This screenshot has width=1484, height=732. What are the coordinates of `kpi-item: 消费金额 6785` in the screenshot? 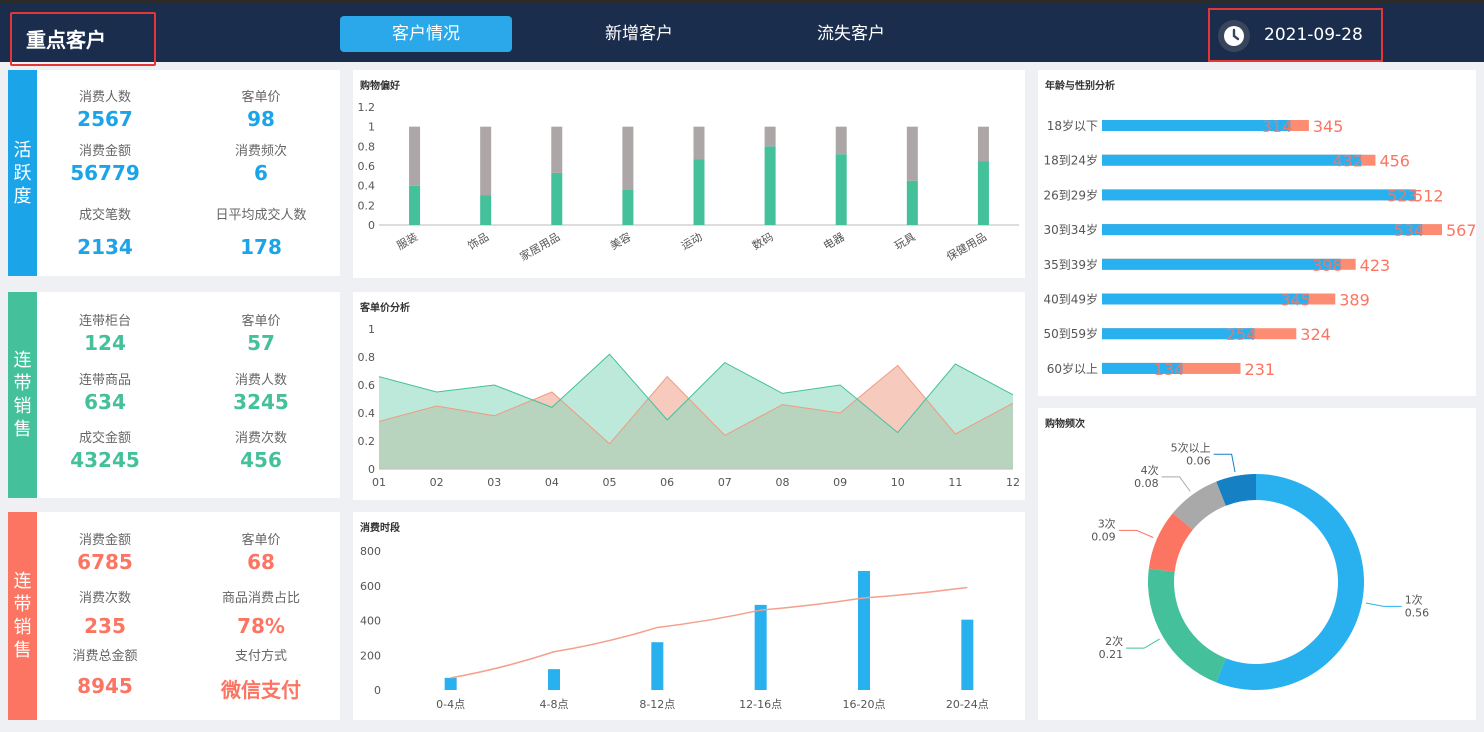 It's located at (105, 553).